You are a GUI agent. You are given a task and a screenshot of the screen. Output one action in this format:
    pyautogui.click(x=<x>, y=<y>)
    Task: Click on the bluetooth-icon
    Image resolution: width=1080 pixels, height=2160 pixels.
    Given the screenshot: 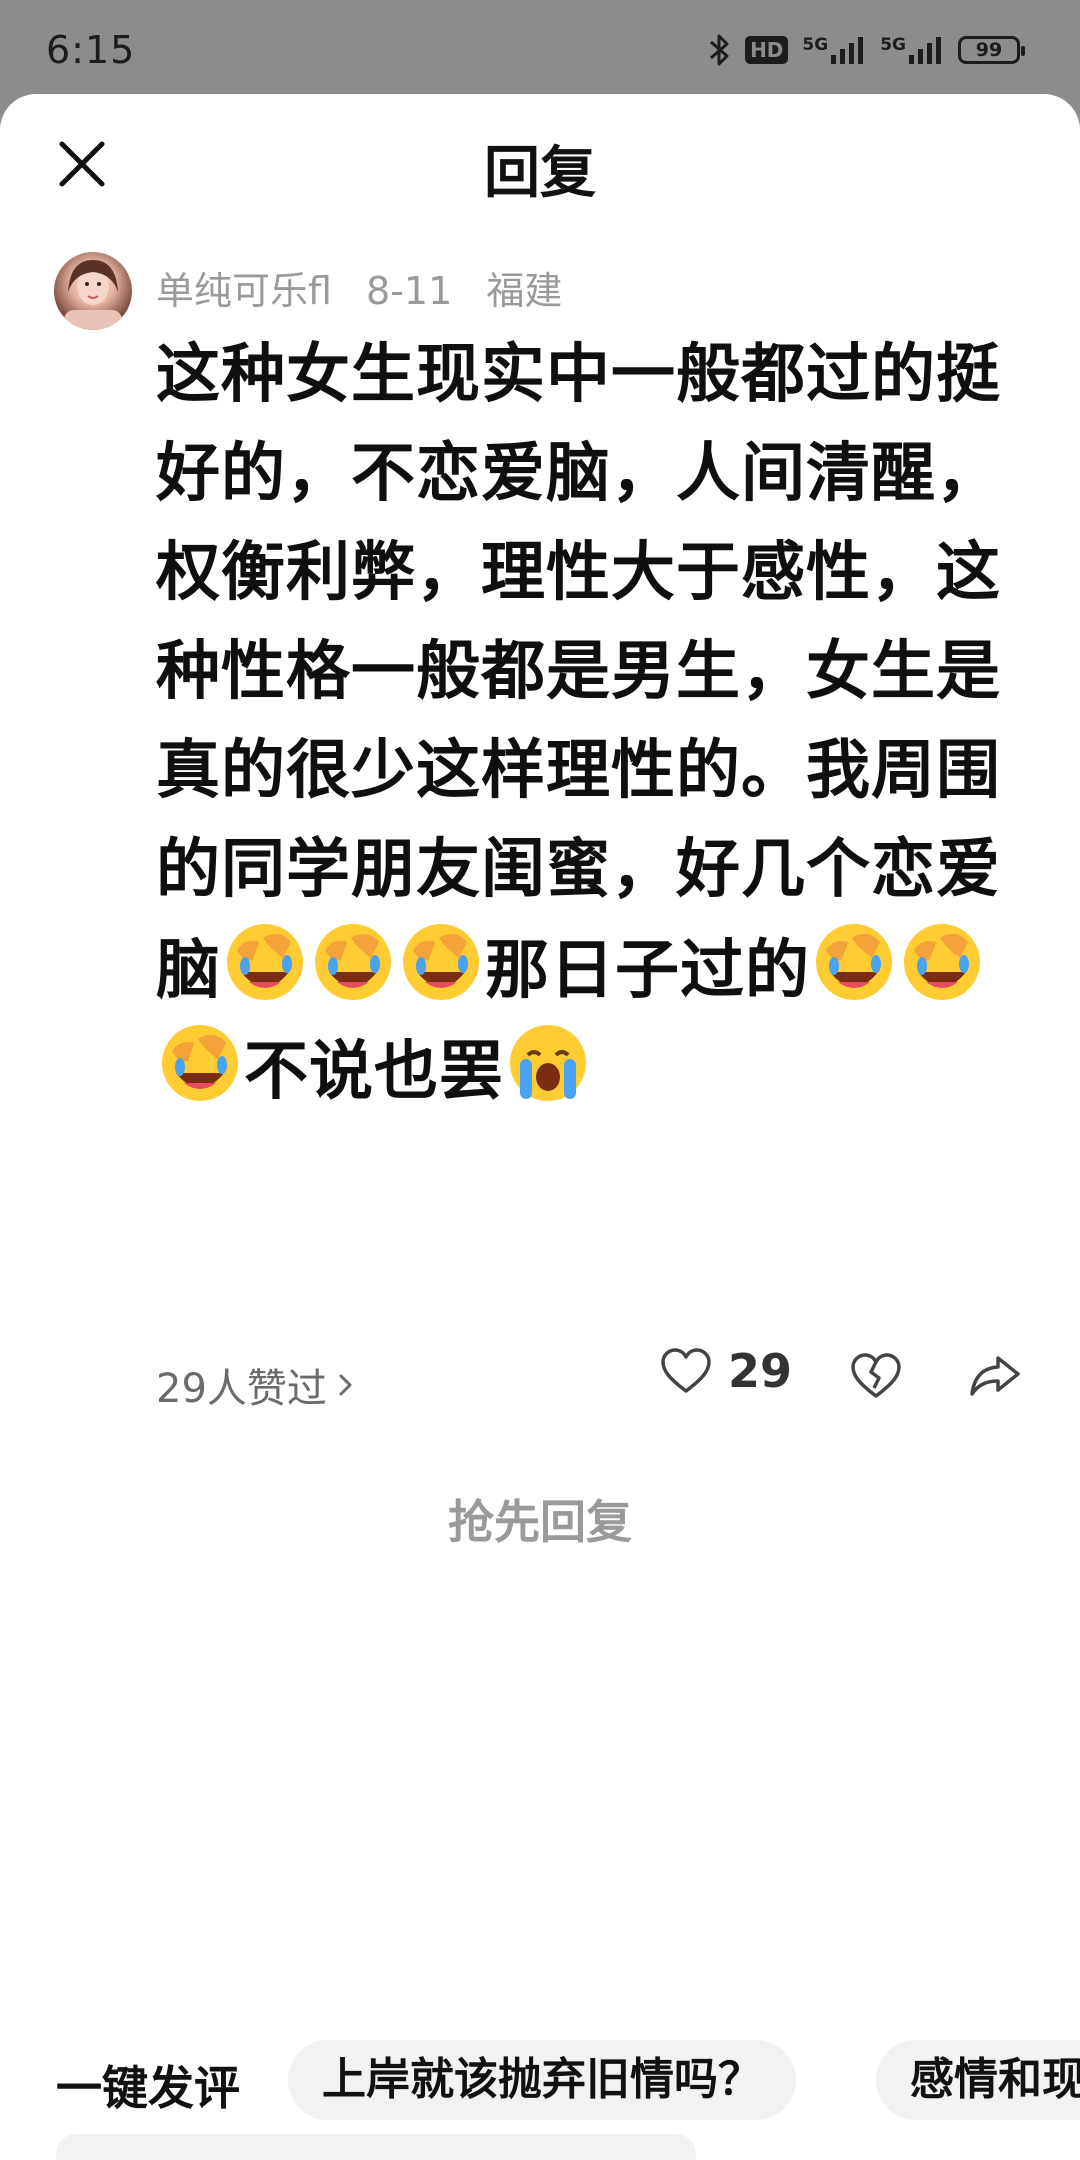 What is the action you would take?
    pyautogui.click(x=720, y=50)
    